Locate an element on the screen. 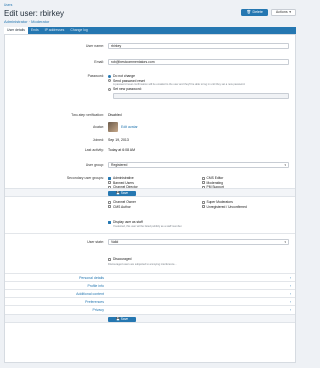  breadcrumb: Users is located at coordinates (150, 5).